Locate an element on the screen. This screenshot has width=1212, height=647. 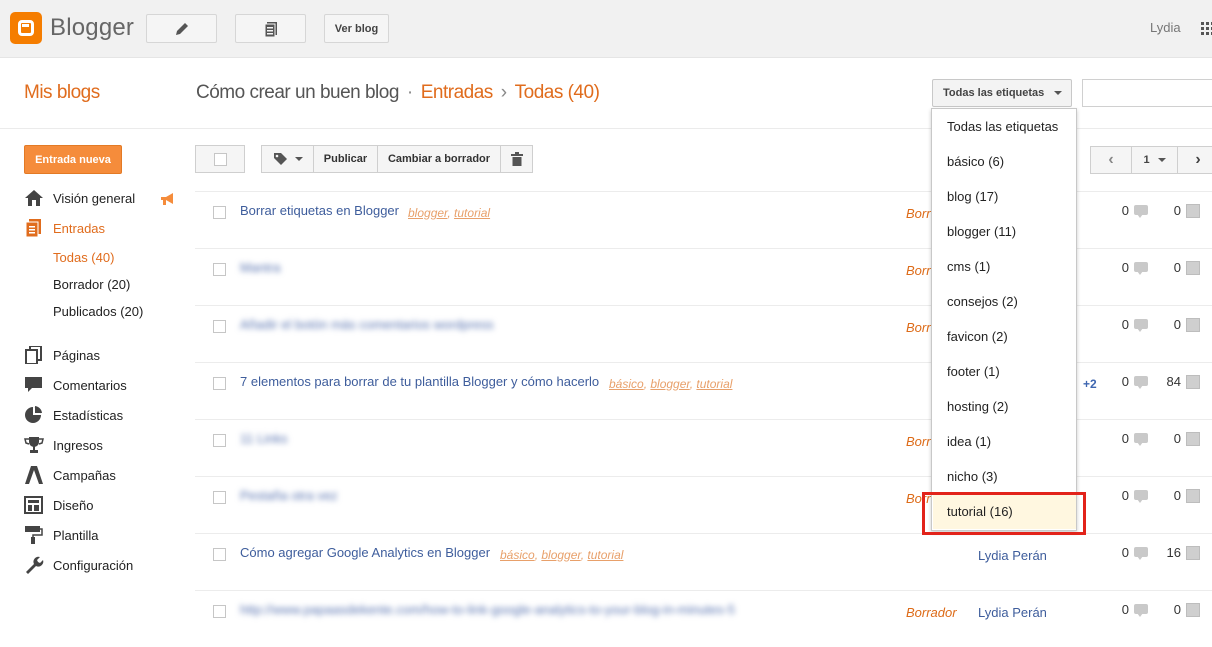
label-option: blog (17) is located at coordinates (972, 196).